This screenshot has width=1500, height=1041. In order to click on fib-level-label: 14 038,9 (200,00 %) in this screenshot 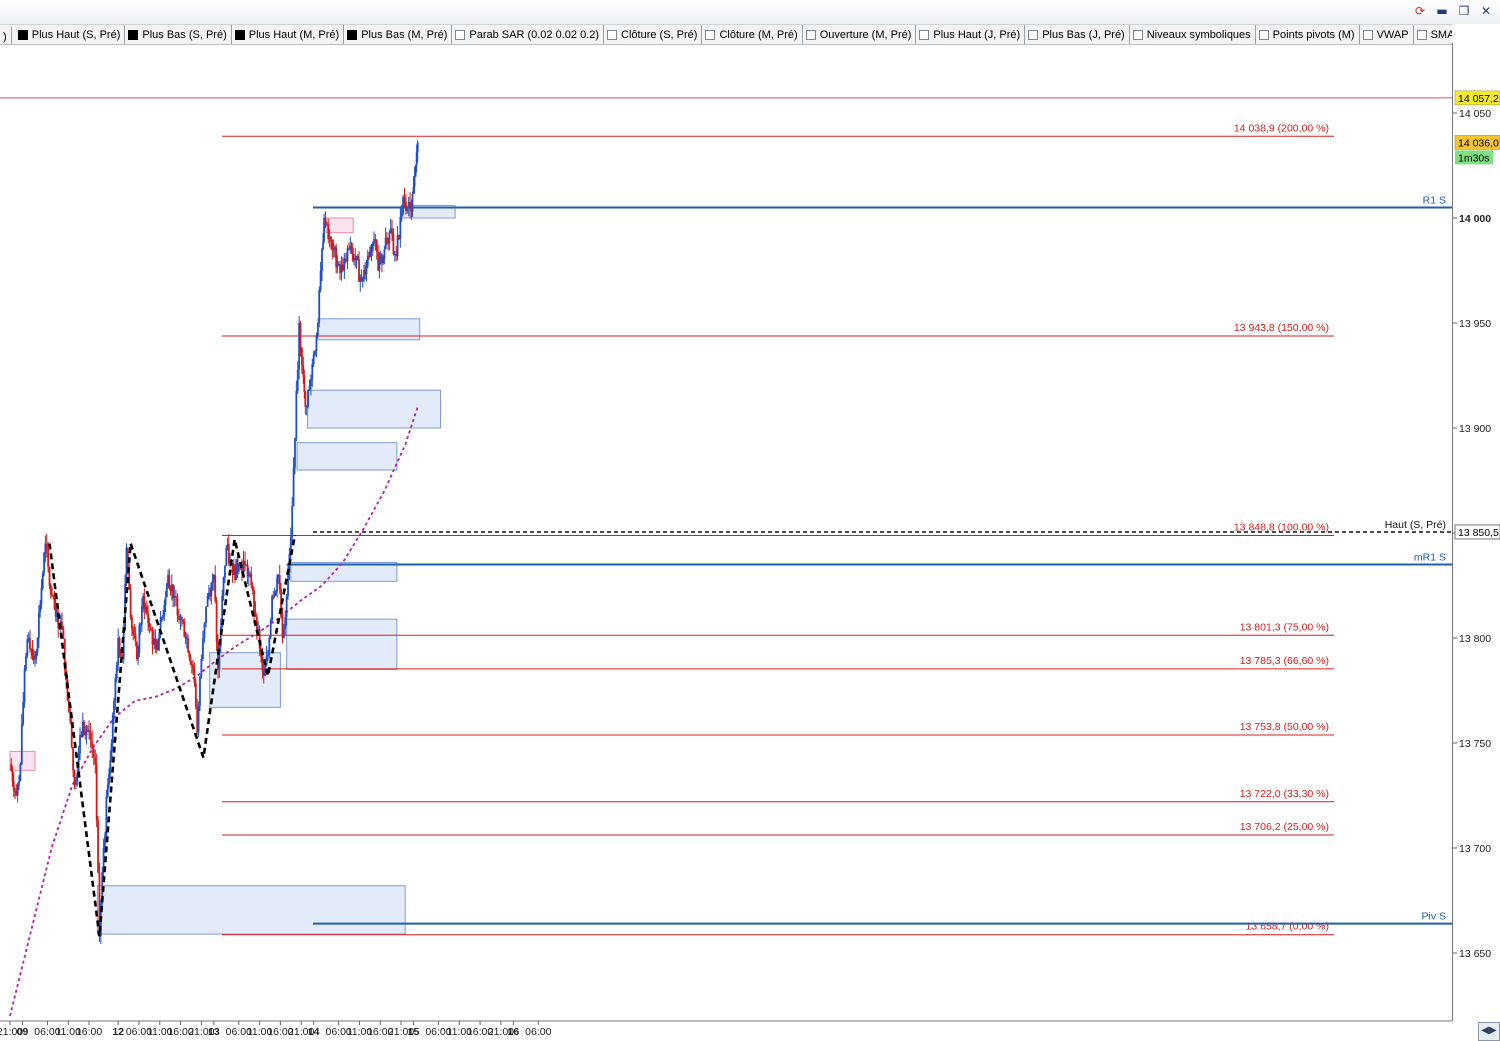, I will do `click(1281, 128)`.